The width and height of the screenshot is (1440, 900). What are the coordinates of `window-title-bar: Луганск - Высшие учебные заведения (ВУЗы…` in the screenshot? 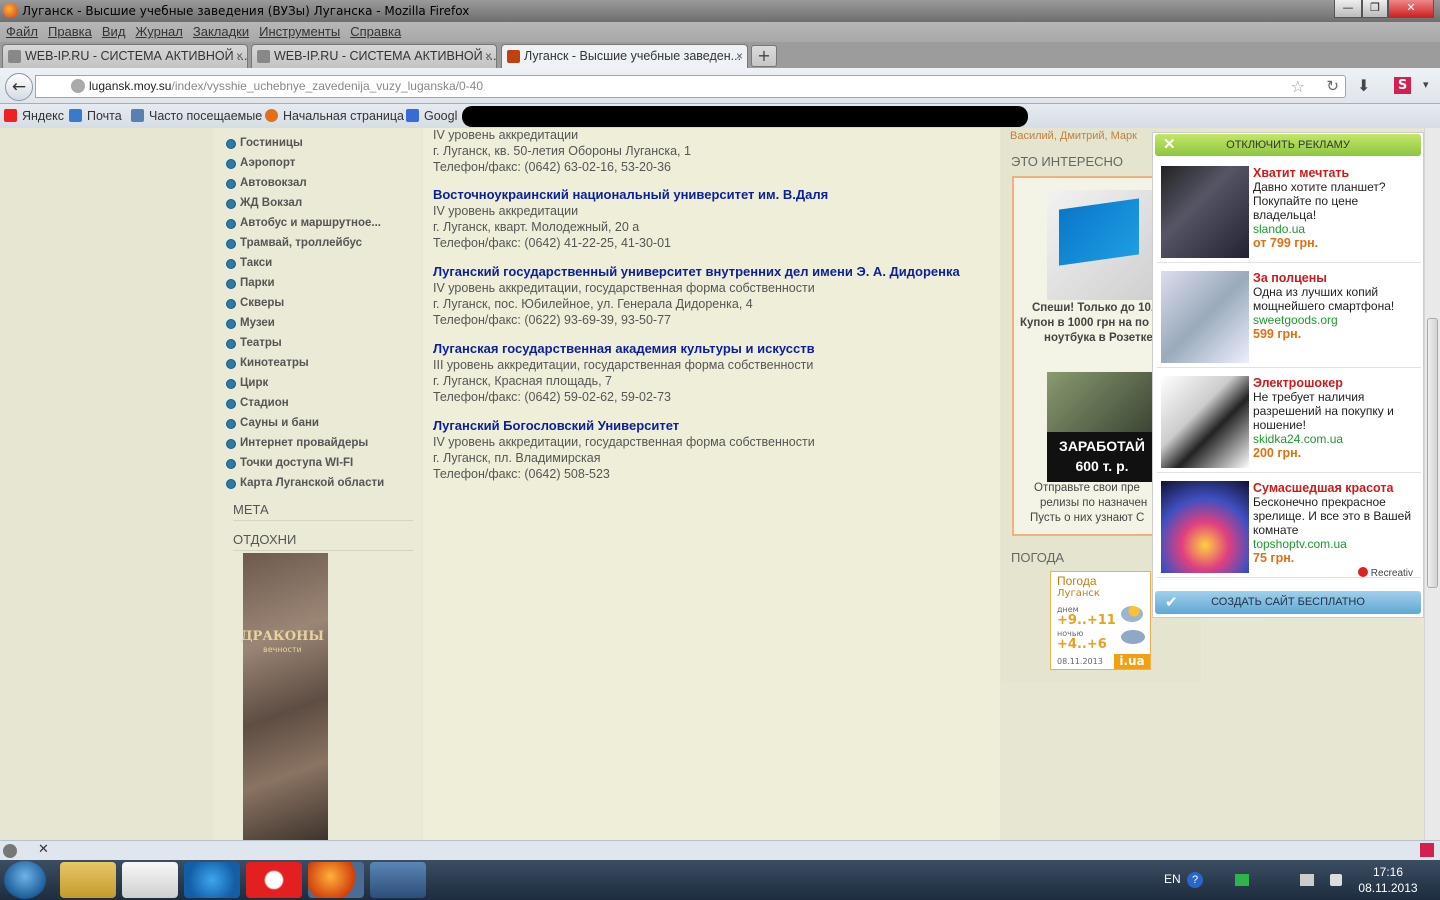 It's located at (720, 11).